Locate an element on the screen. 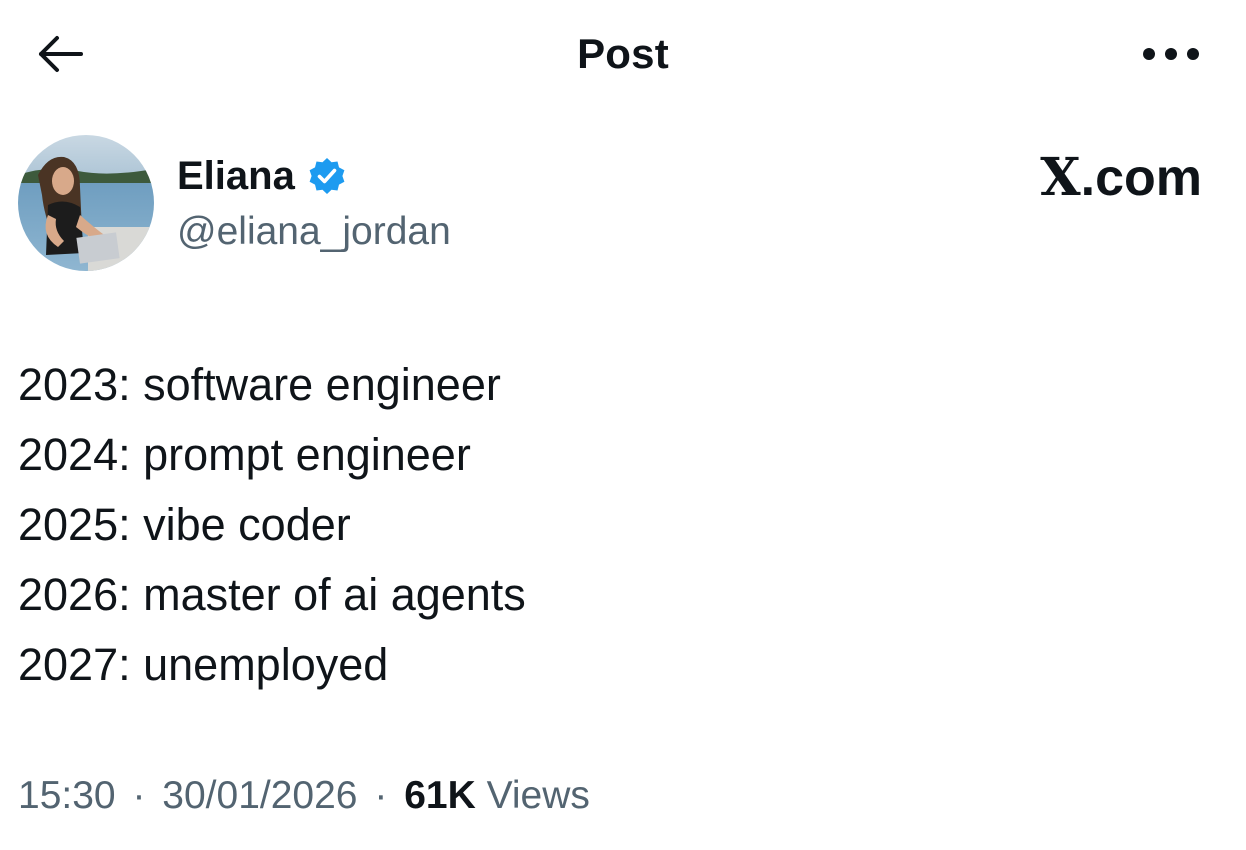 The height and width of the screenshot is (850, 1246). views-count: 61K is located at coordinates (440, 795).